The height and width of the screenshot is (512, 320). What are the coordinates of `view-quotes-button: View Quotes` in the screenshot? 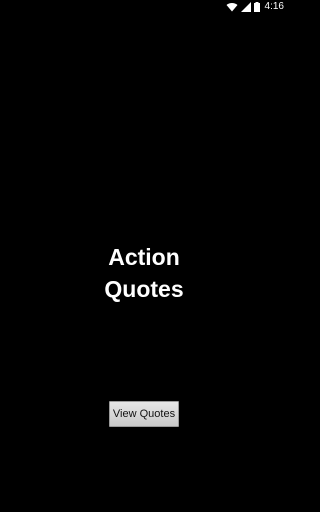 It's located at (144, 414).